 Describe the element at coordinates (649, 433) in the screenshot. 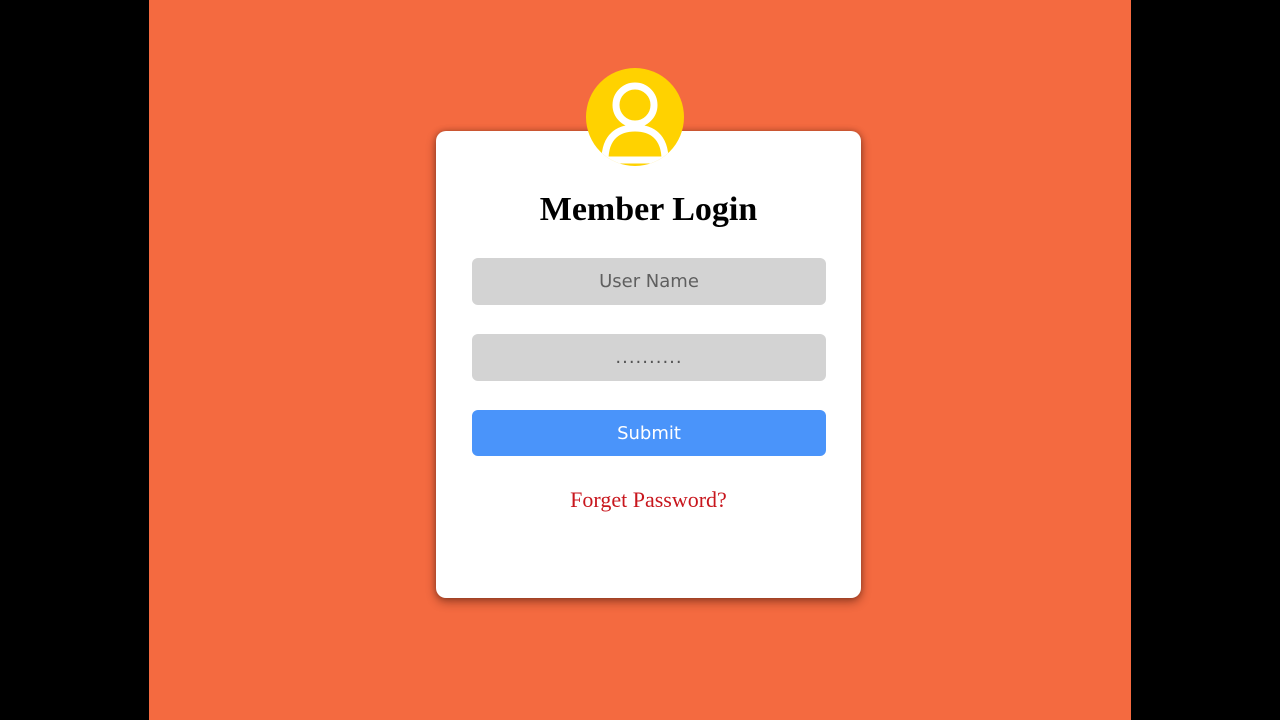

I see `submit-button: Submit` at that location.